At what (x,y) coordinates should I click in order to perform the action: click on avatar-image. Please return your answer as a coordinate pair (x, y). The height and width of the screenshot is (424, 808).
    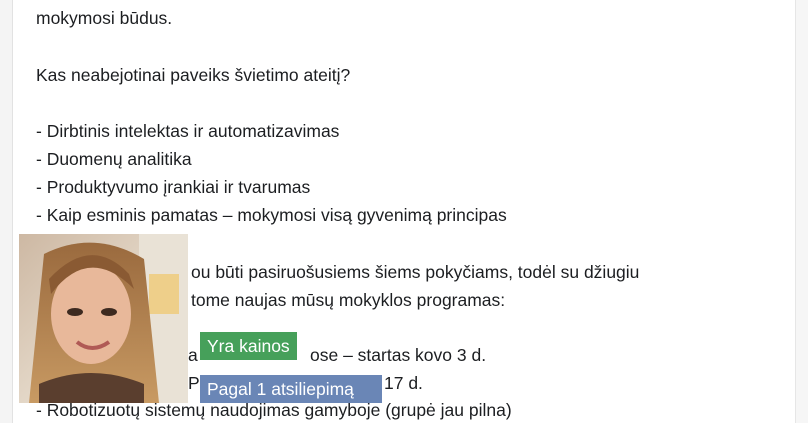
    Looking at the image, I should click on (103, 318).